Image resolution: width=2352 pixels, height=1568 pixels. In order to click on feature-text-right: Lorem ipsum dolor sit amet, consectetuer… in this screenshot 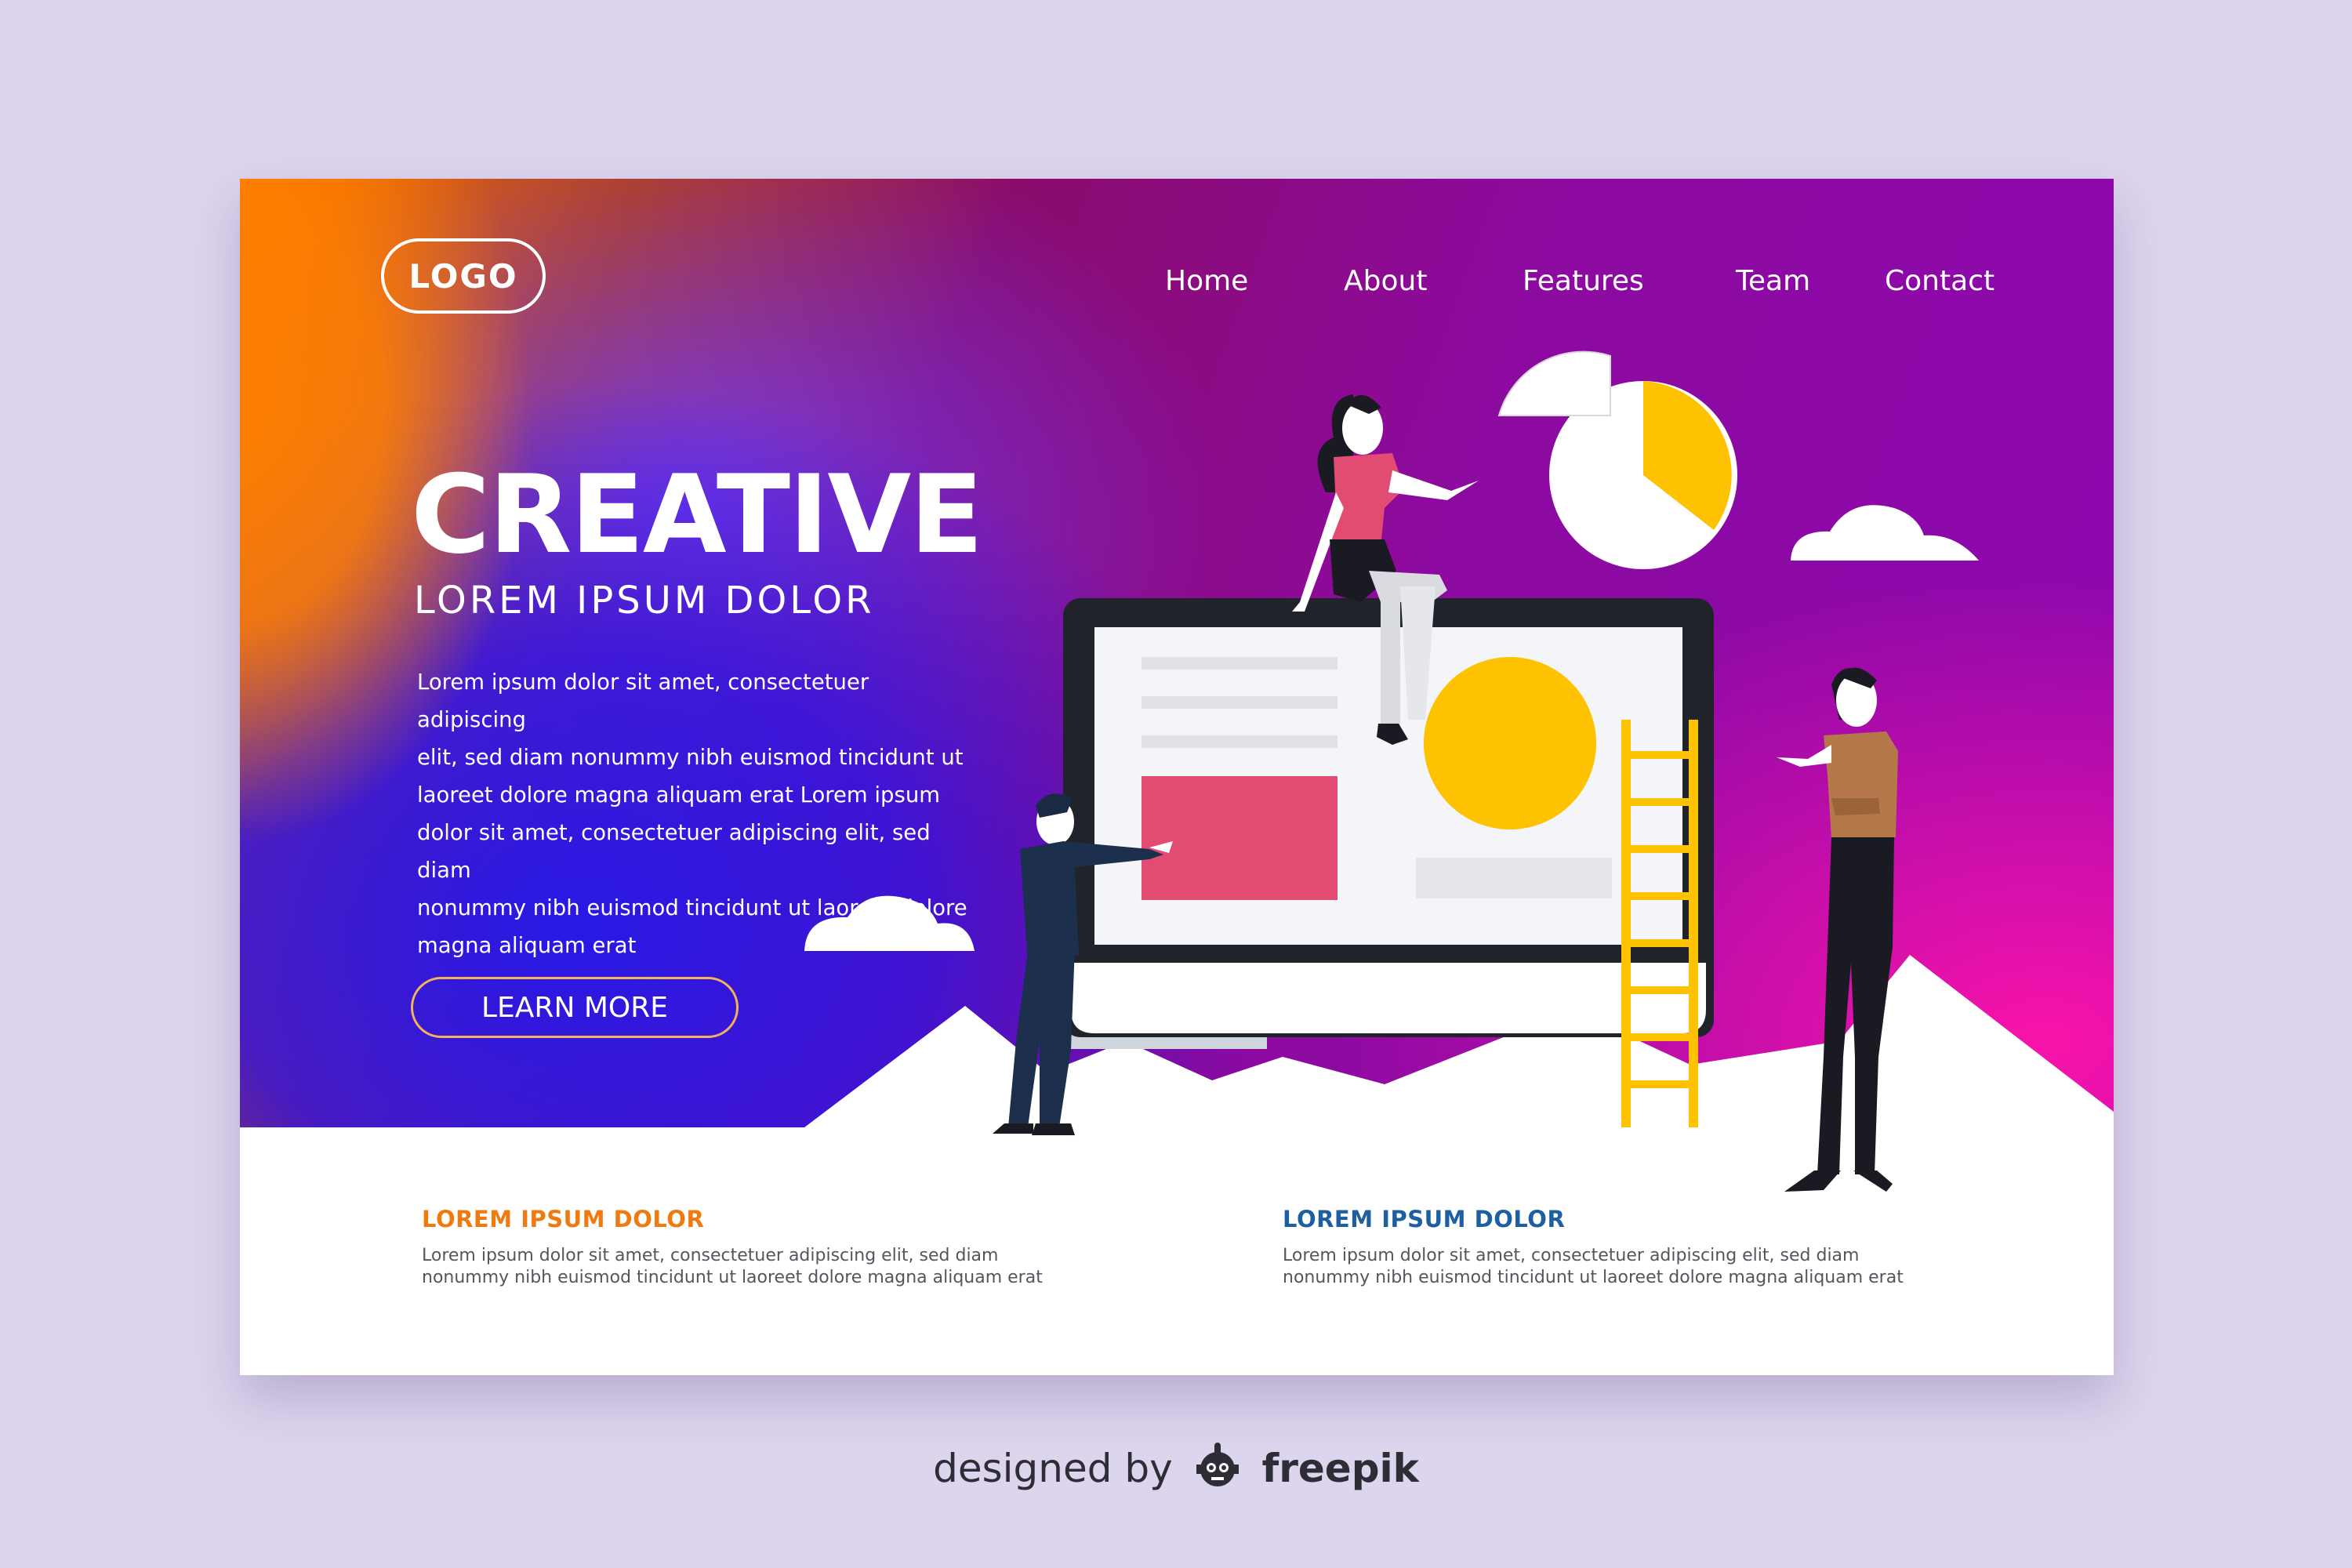, I will do `click(1620, 1267)`.